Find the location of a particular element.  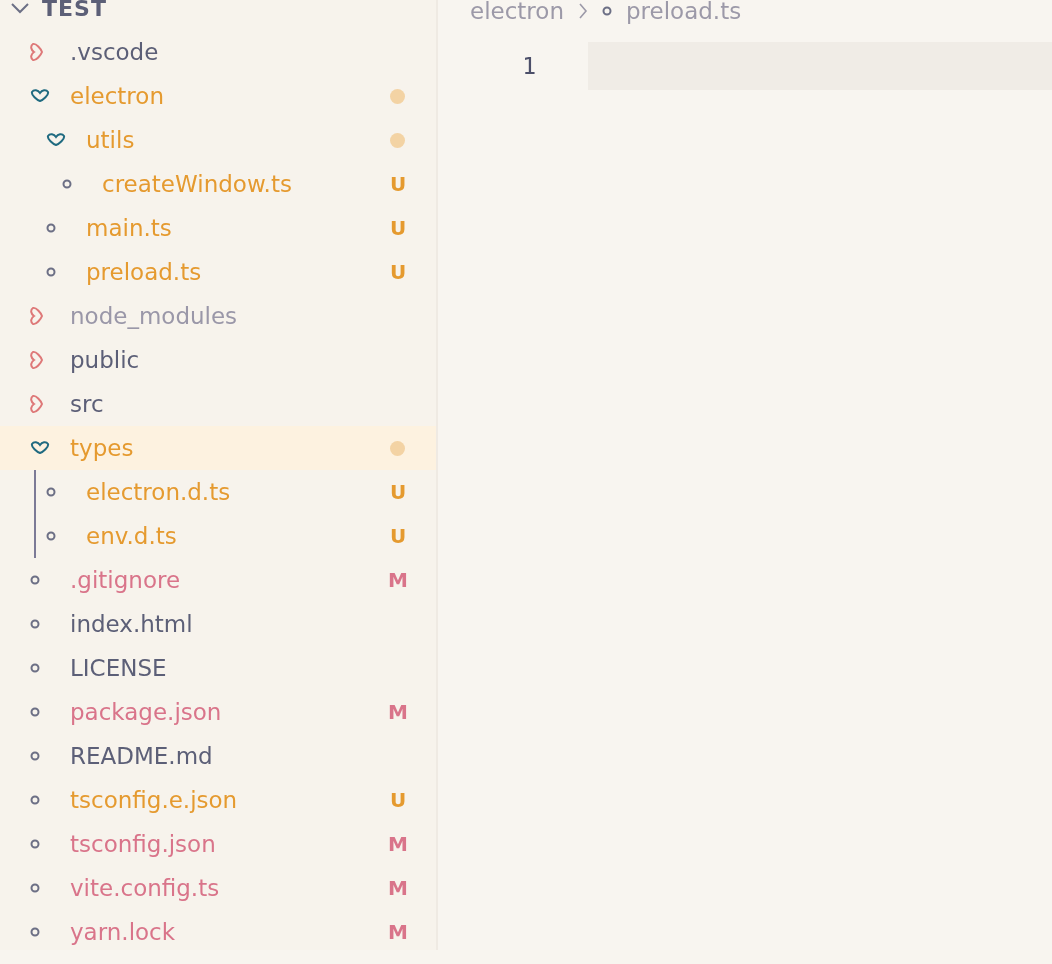

folder-row: electron is located at coordinates (218, 96).